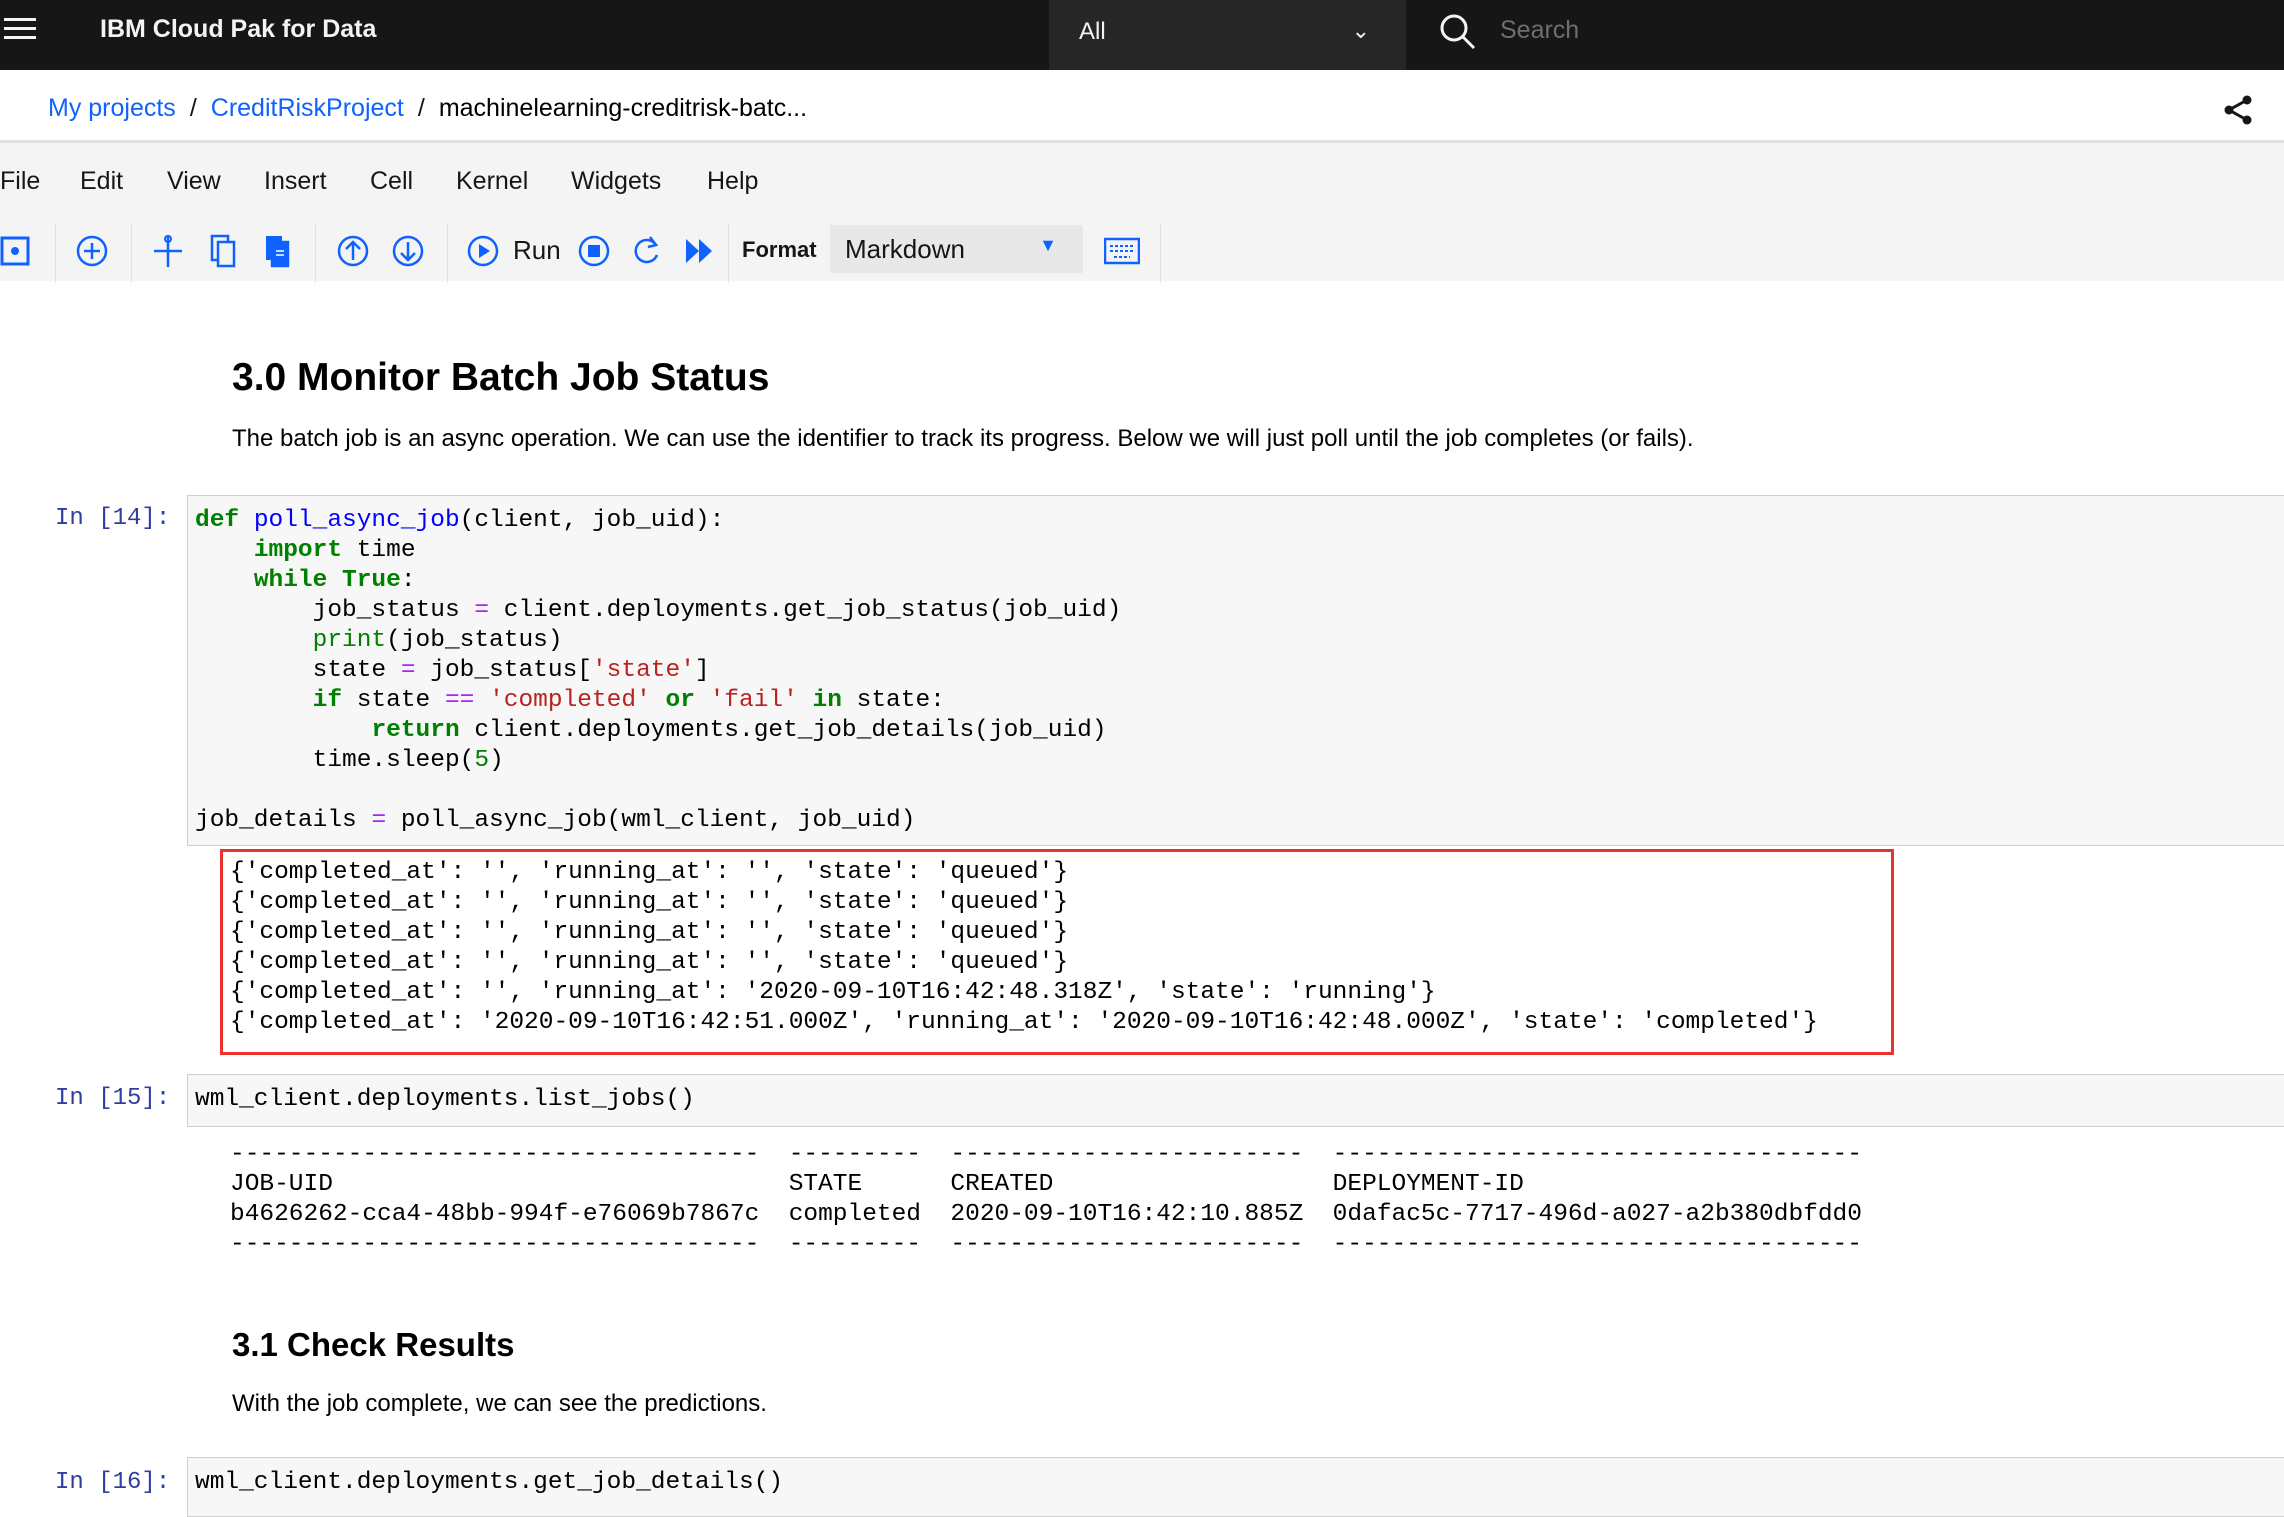  What do you see at coordinates (700, 251) in the screenshot?
I see `fast-forward-icon` at bounding box center [700, 251].